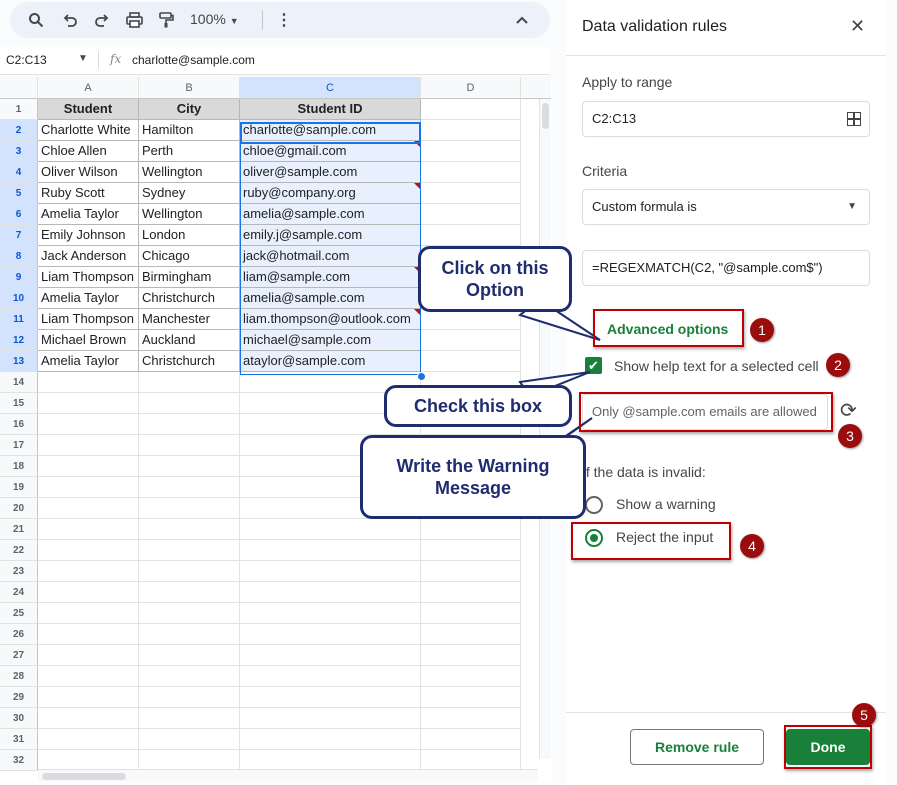  I want to click on step-badge-3: 3, so click(850, 436).